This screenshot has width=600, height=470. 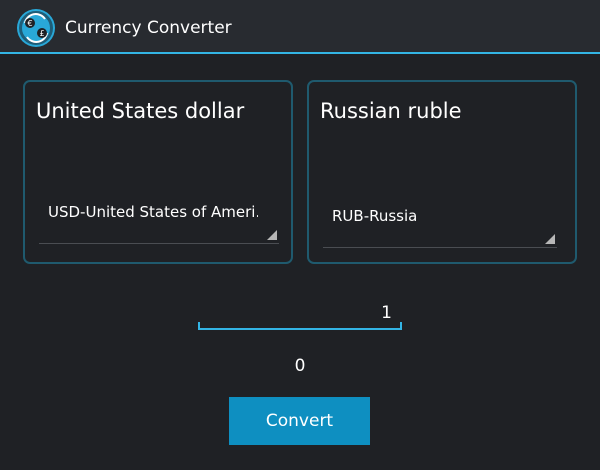 What do you see at coordinates (300, 315) in the screenshot?
I see `amount-input: 1` at bounding box center [300, 315].